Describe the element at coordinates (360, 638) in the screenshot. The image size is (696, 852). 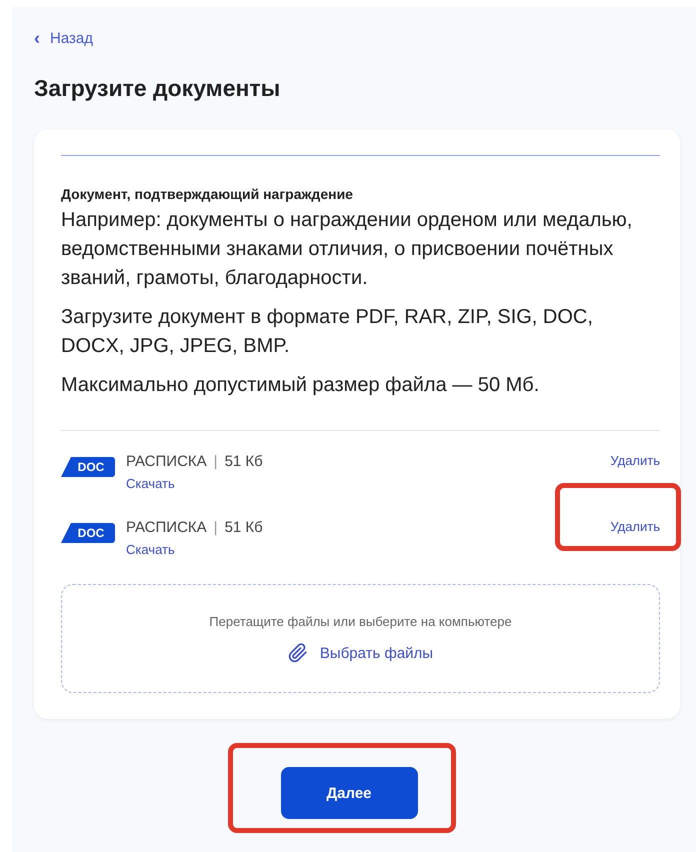
I see `drop-zone: Перетащите файлы или выберите на компьютере Выбрать файлы` at that location.